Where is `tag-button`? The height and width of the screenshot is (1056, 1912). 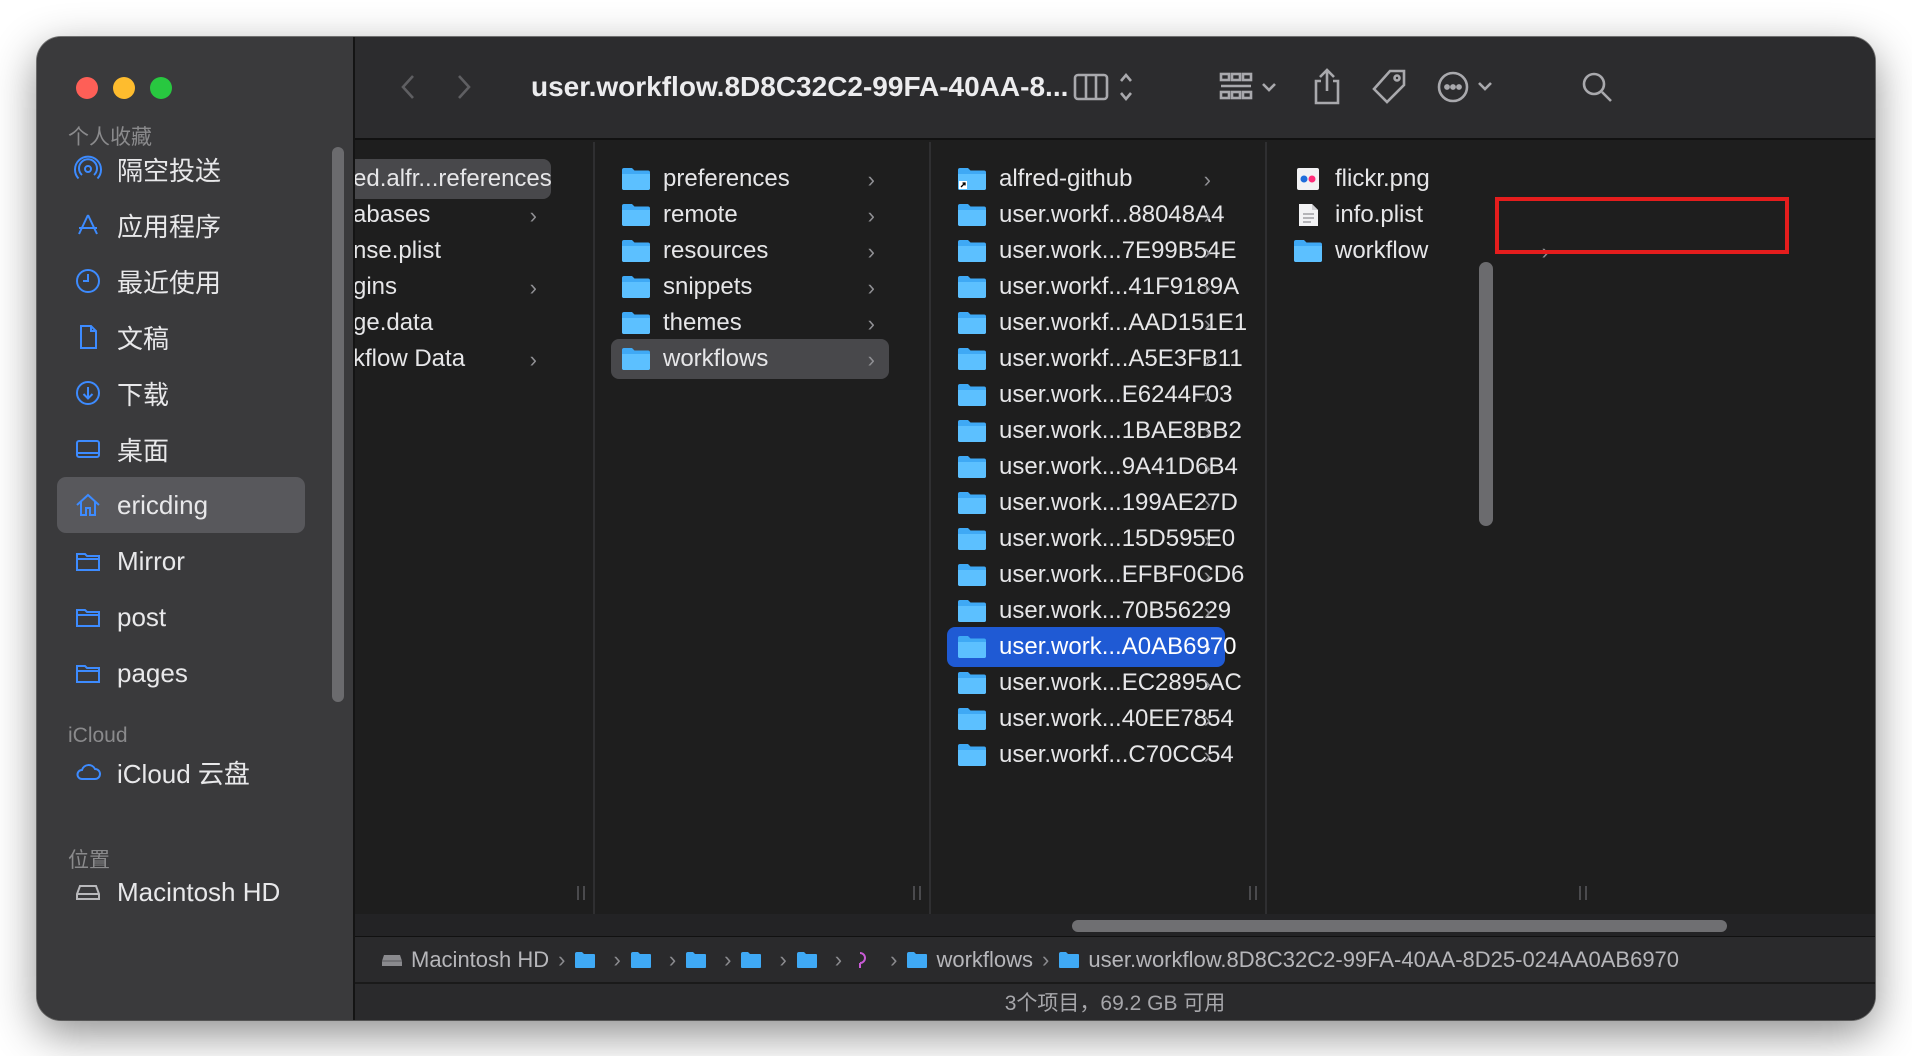
tag-button is located at coordinates (1389, 87).